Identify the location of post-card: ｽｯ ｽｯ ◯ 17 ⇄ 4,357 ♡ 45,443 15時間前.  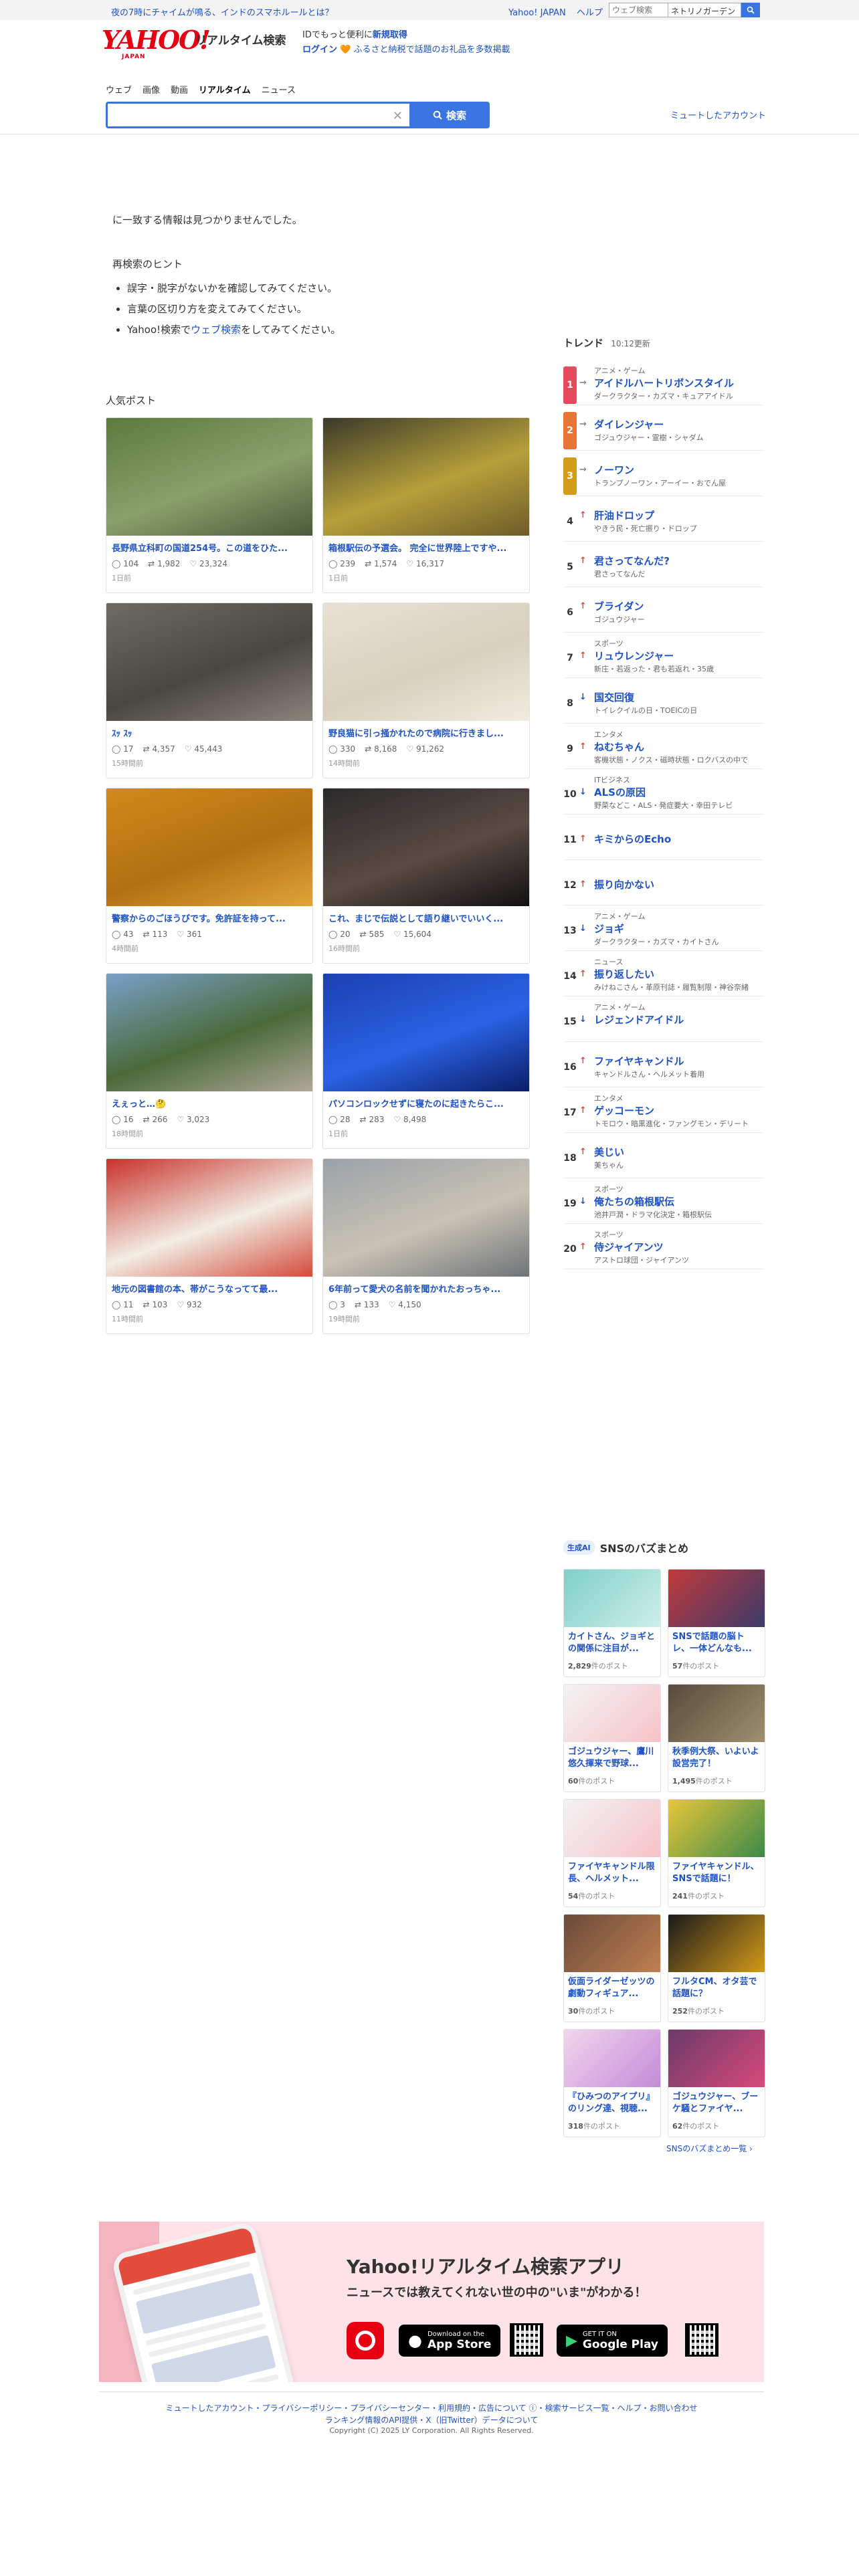
(209, 690).